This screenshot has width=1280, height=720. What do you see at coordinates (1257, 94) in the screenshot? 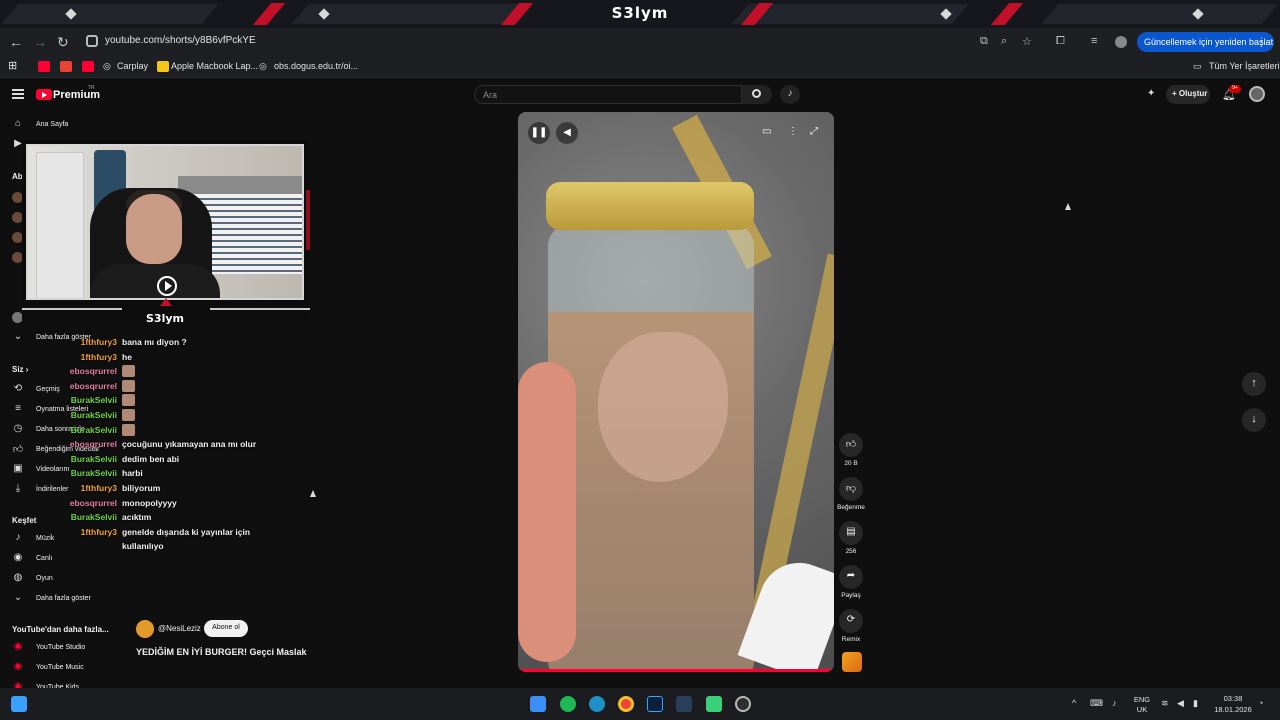
I see `account-avatar` at bounding box center [1257, 94].